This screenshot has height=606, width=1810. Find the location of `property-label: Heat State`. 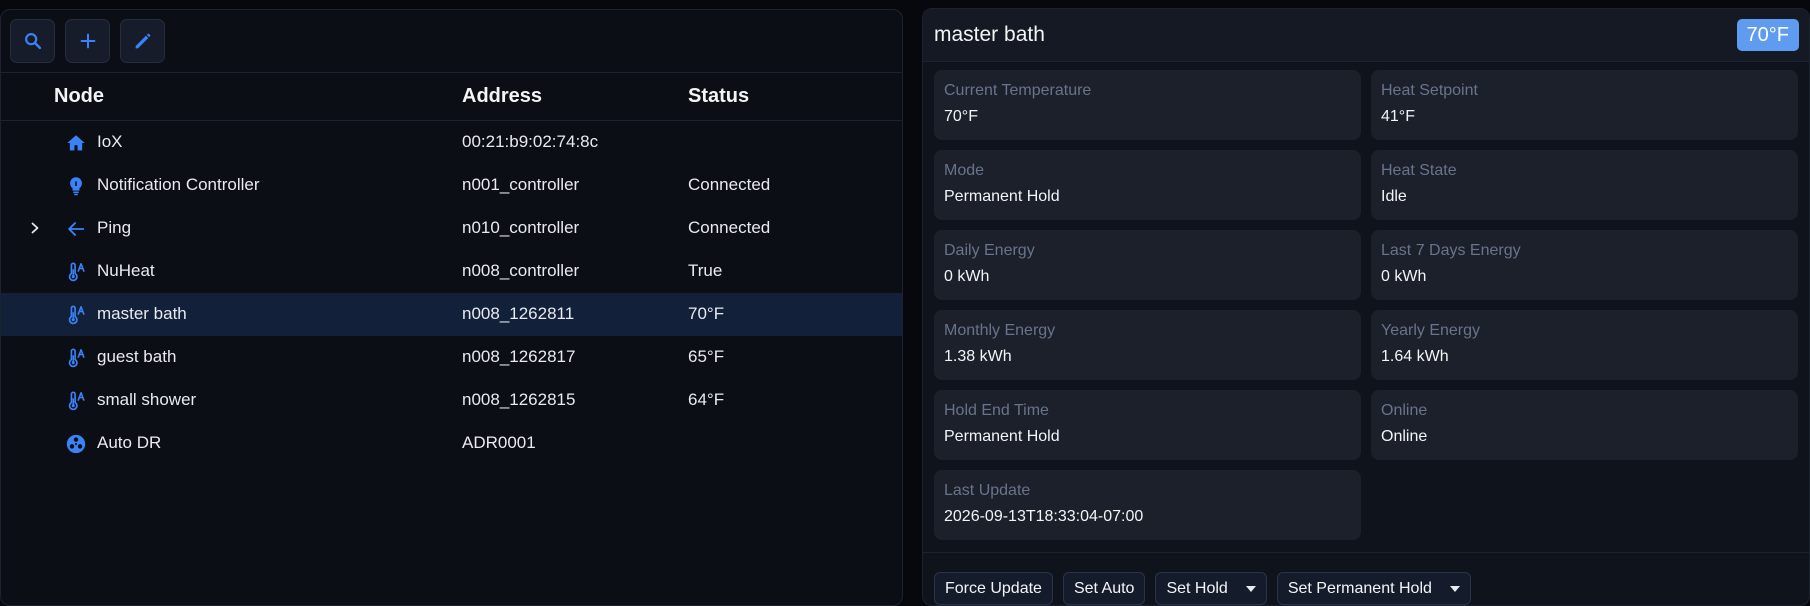

property-label: Heat State is located at coordinates (1419, 170).